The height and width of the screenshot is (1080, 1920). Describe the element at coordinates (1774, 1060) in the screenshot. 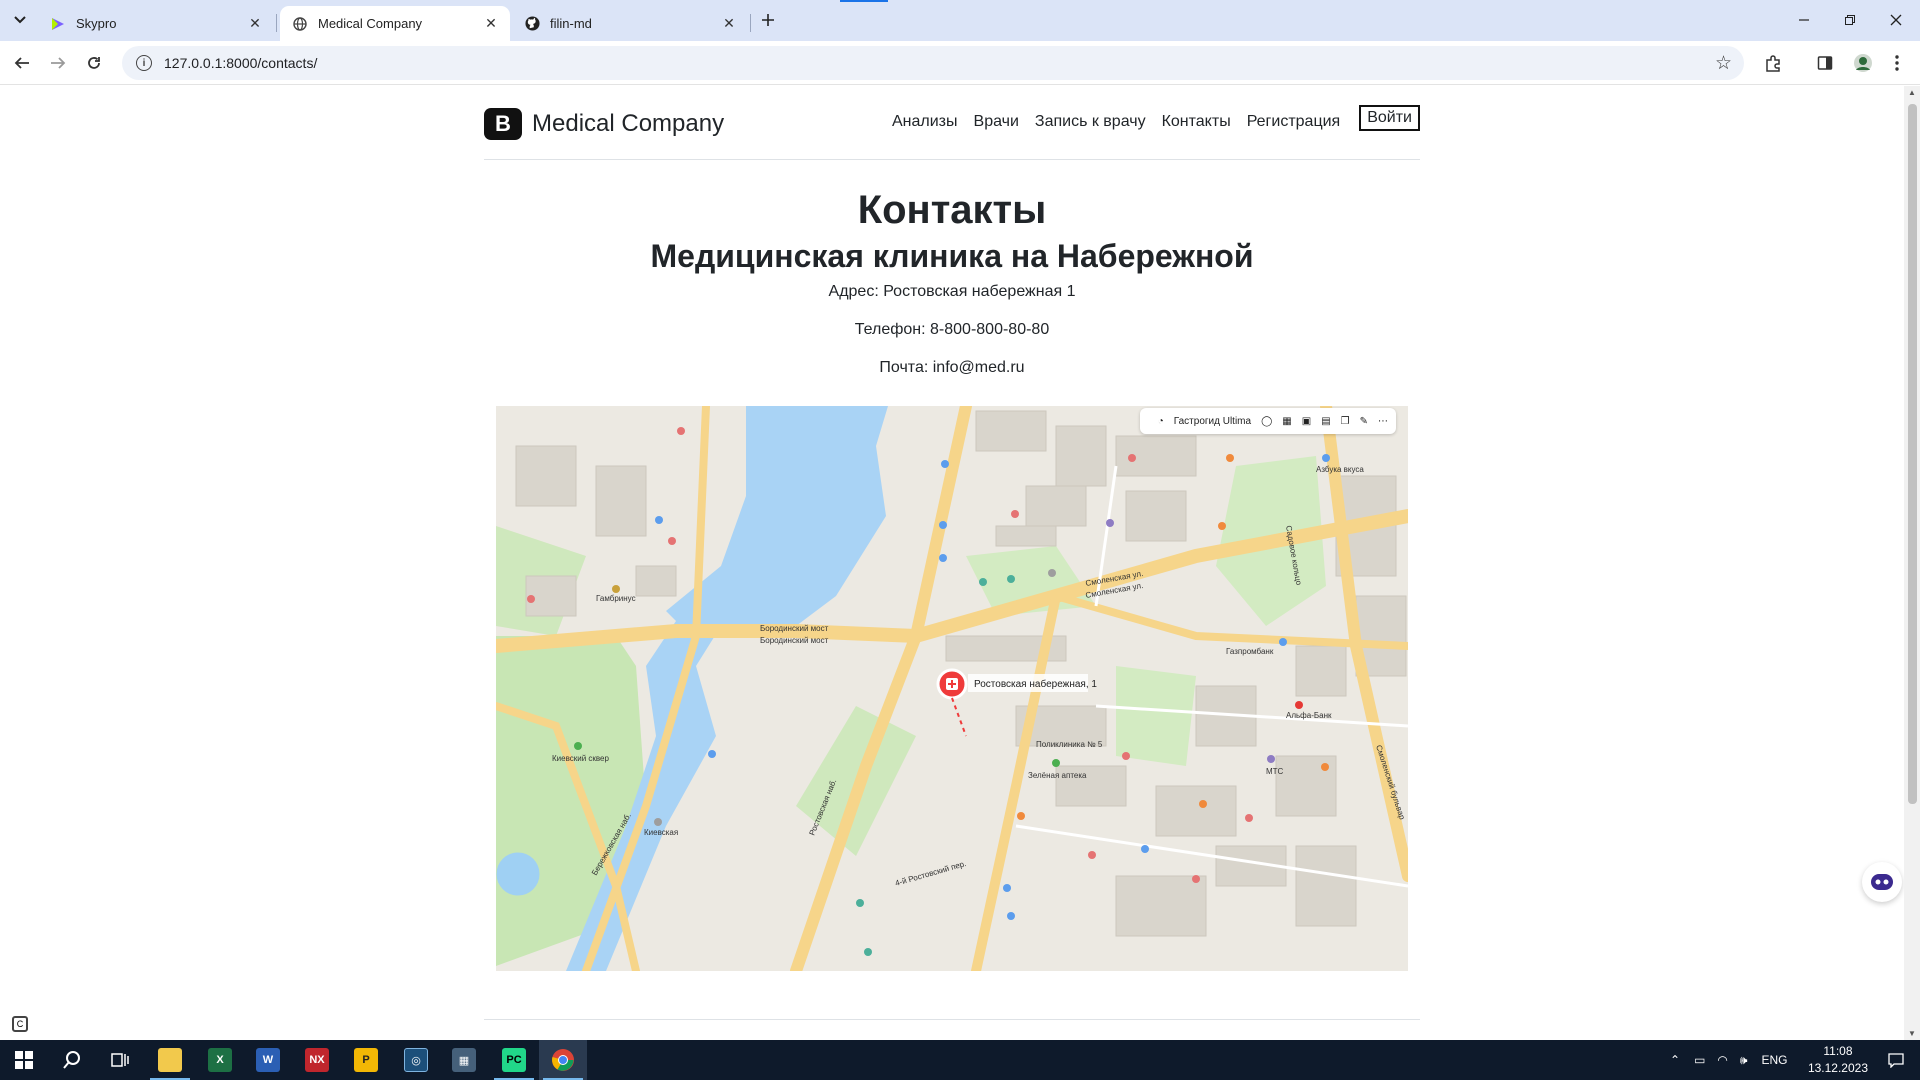

I see `language-indicator: ENG` at that location.